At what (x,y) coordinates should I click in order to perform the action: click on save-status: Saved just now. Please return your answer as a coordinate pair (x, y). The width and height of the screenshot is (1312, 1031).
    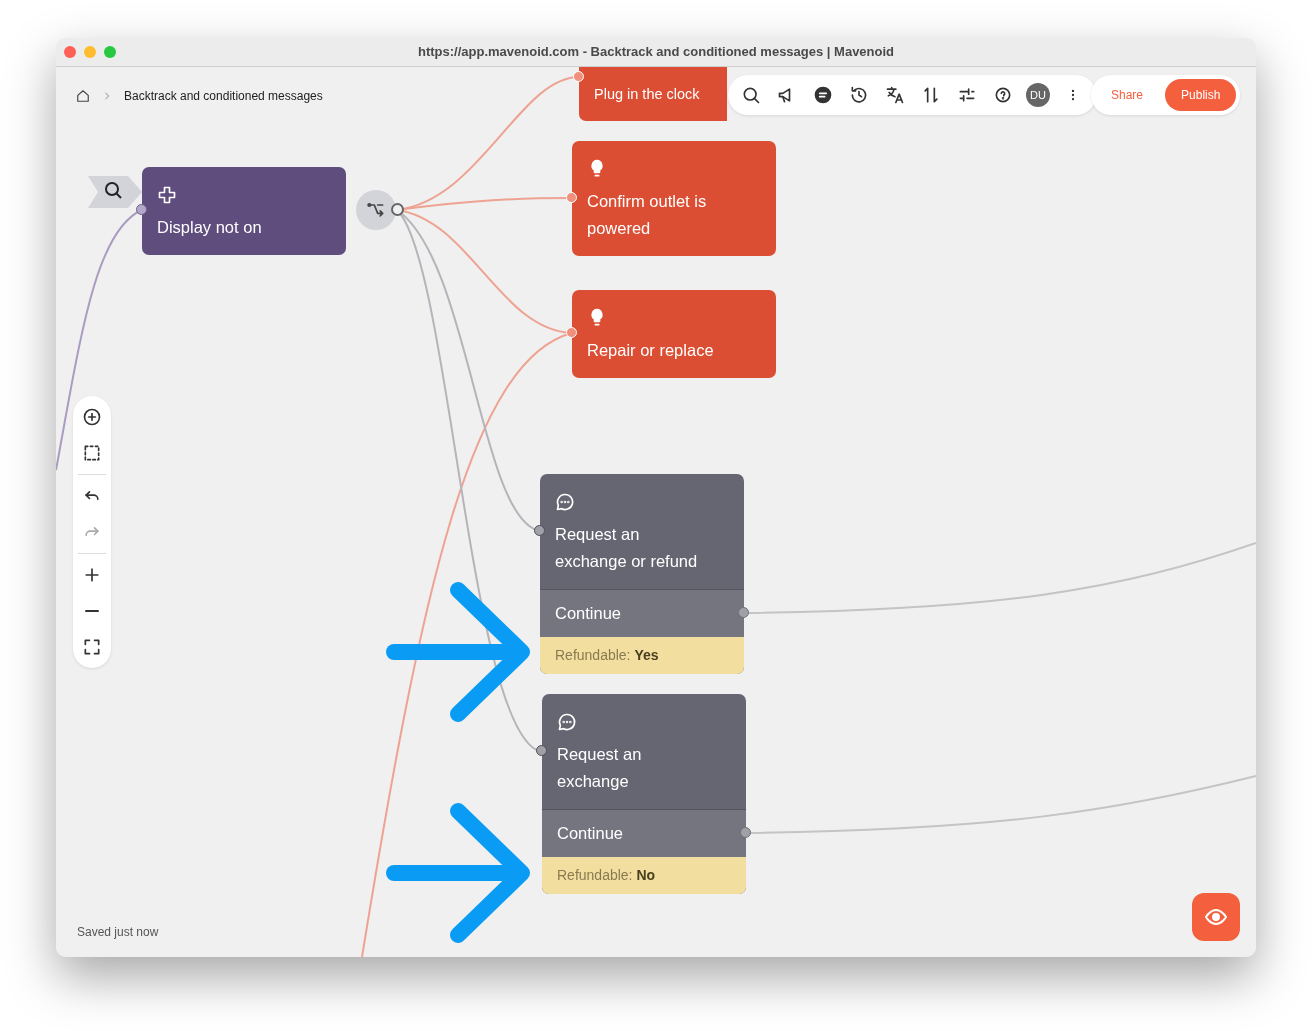
    Looking at the image, I should click on (118, 932).